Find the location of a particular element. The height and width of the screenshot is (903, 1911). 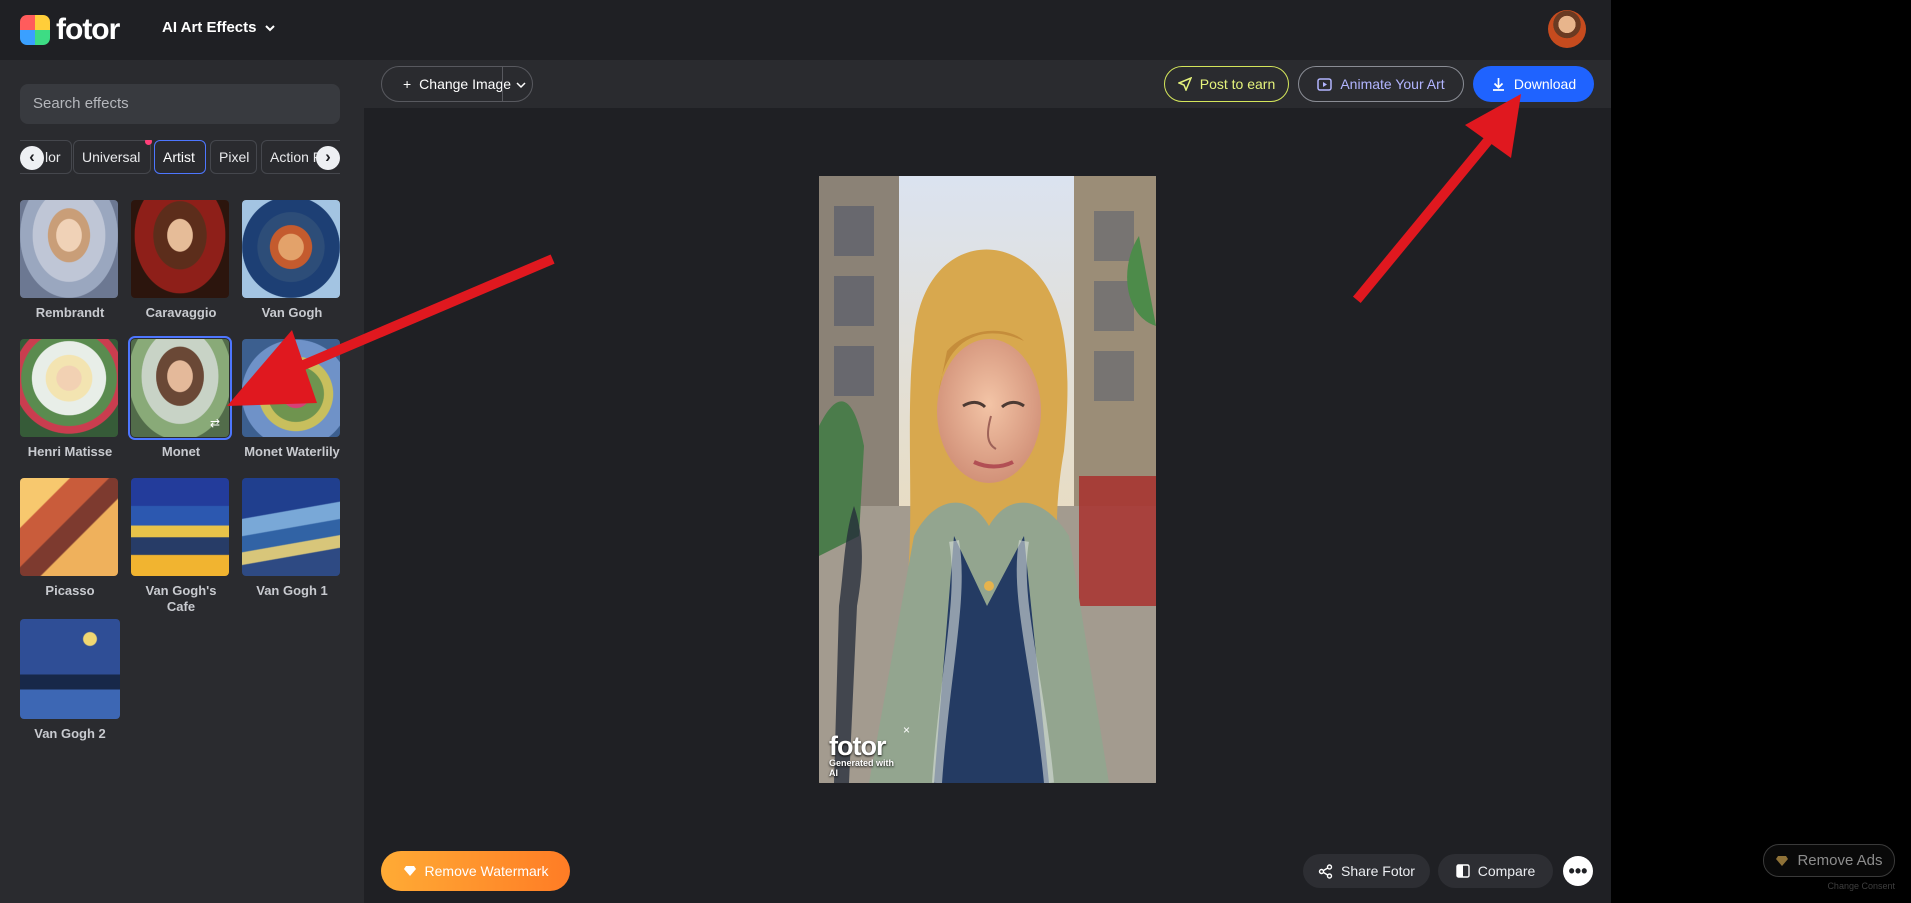

effect-category-tabs: lor Universal Artist Pixel Action F ‹ › is located at coordinates (180, 157).